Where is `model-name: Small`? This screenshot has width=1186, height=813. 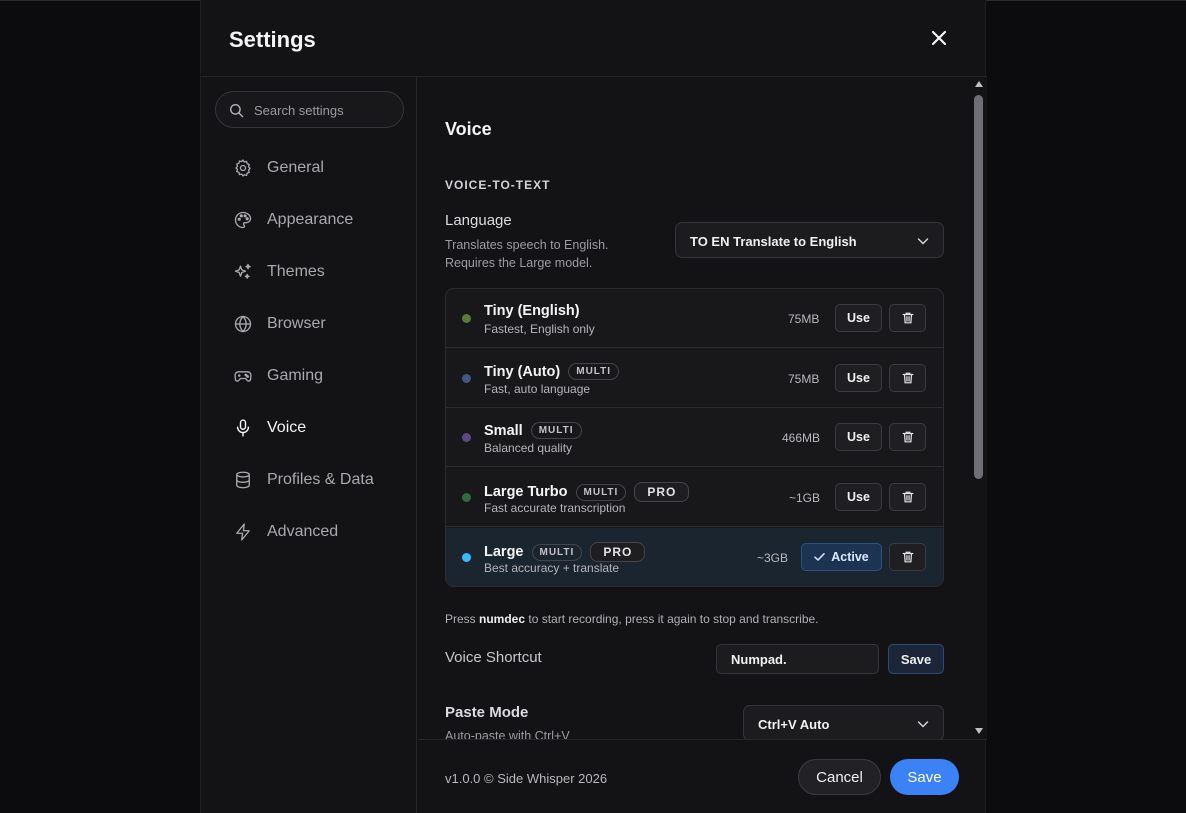
model-name: Small is located at coordinates (503, 430).